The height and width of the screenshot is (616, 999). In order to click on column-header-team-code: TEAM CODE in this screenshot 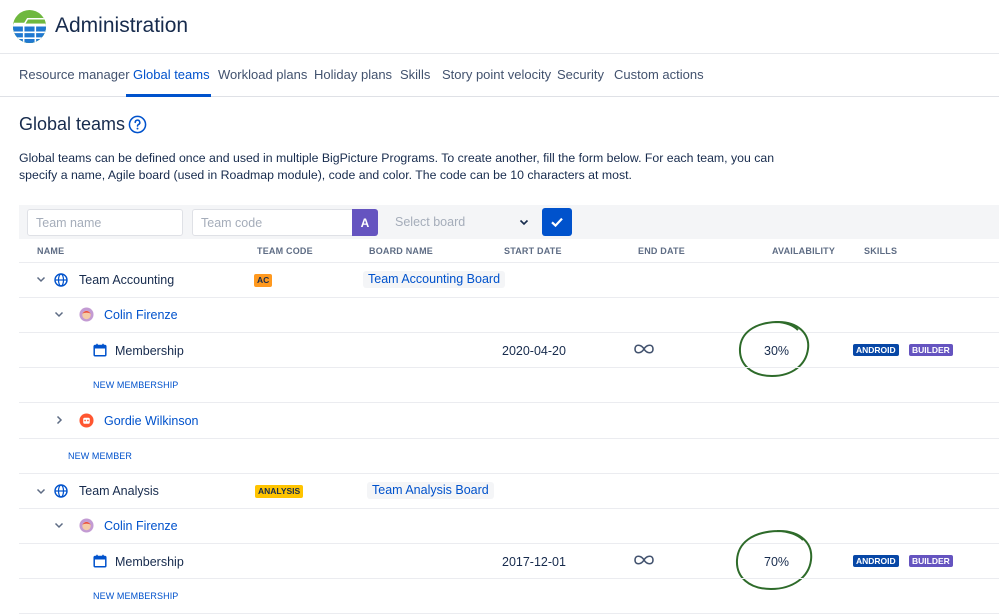, I will do `click(285, 251)`.